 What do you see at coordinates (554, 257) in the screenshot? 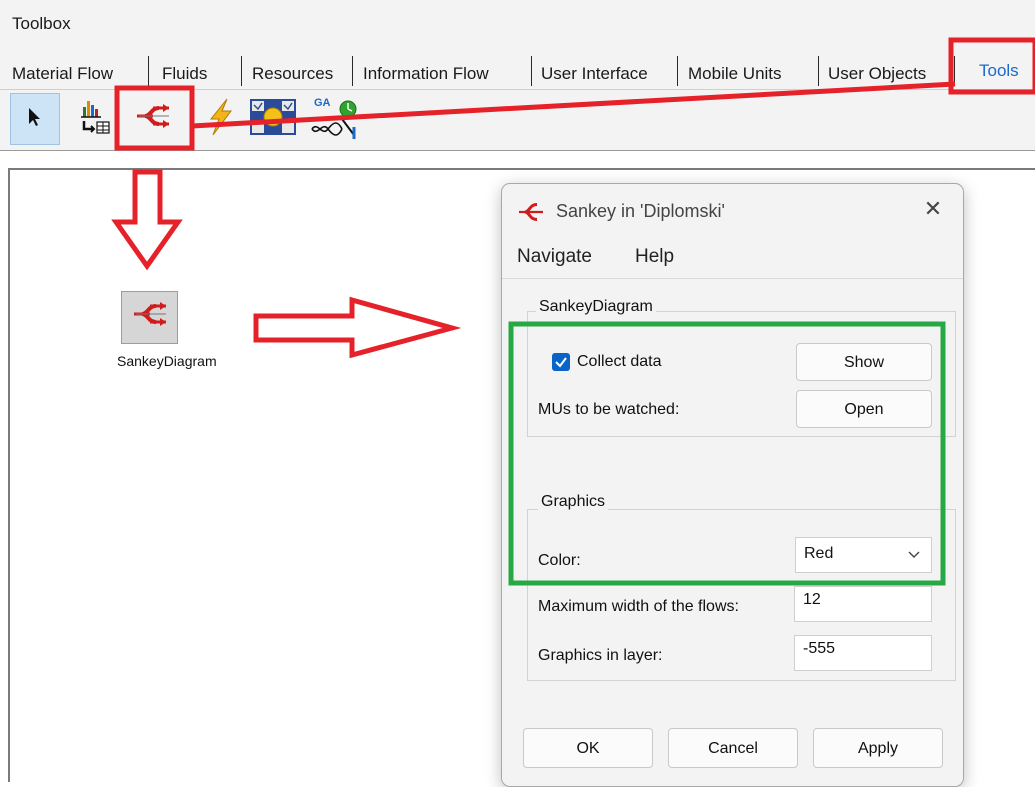
I see `menu-navigate: Navigate` at bounding box center [554, 257].